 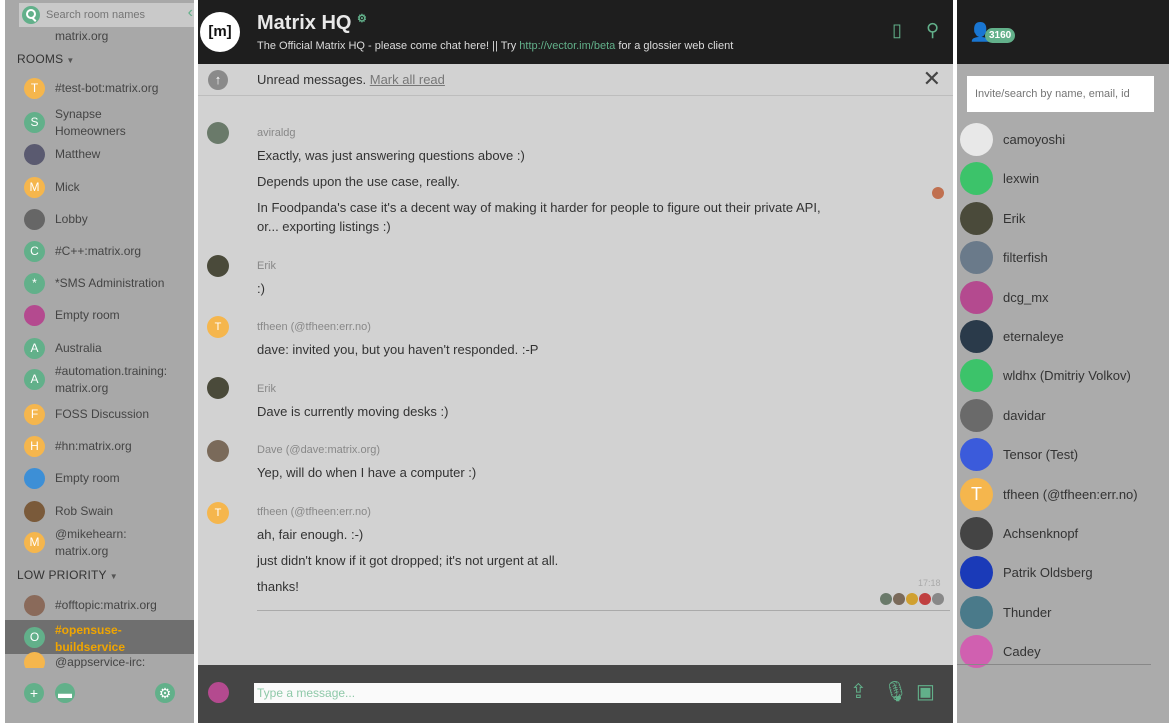 I want to click on unread-text: Unread messages., so click(x=312, y=79).